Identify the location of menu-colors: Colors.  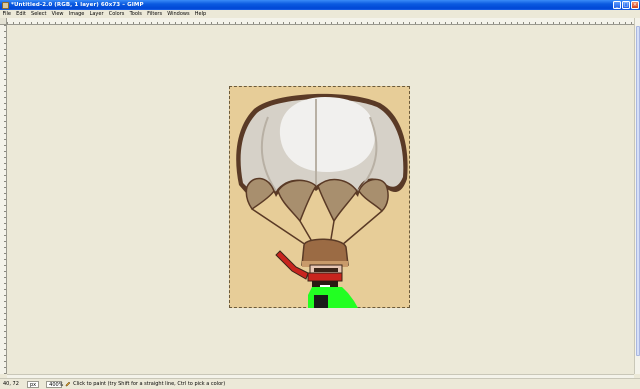
(116, 14).